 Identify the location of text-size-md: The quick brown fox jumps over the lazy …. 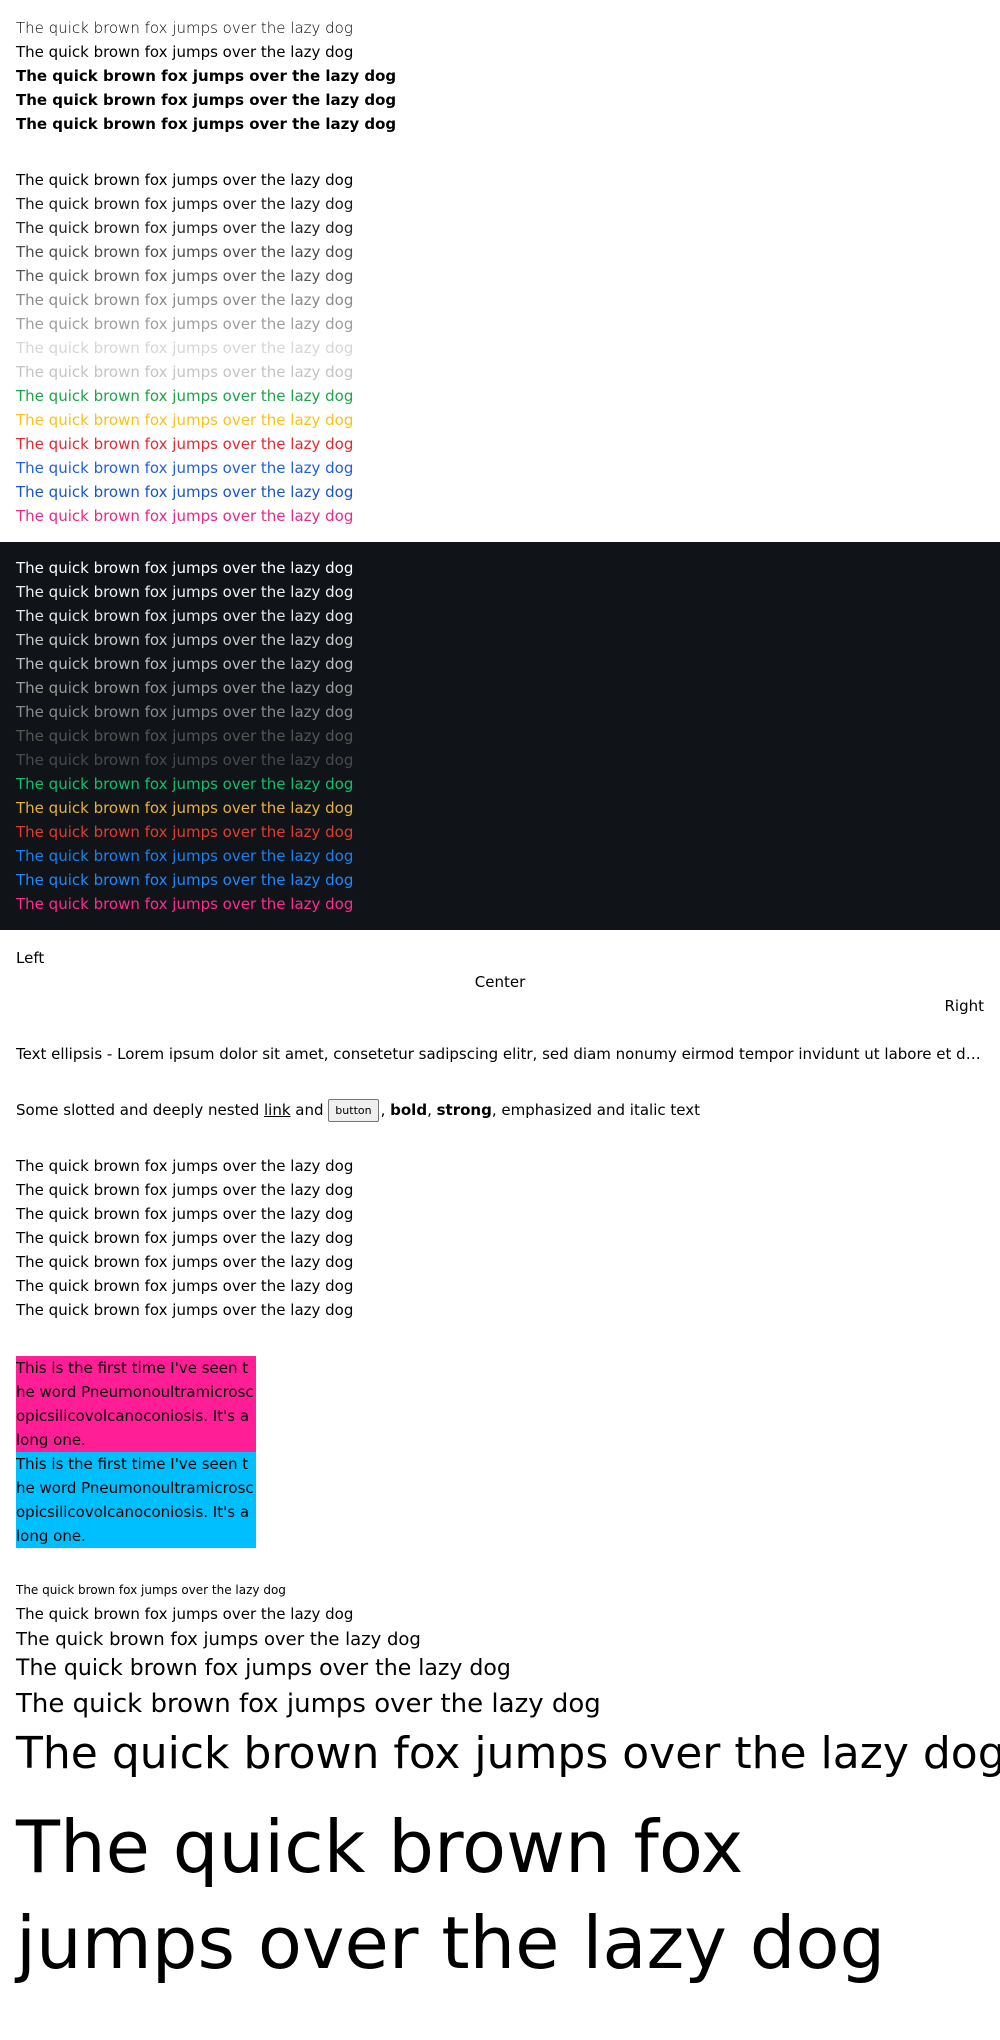
(218, 1639).